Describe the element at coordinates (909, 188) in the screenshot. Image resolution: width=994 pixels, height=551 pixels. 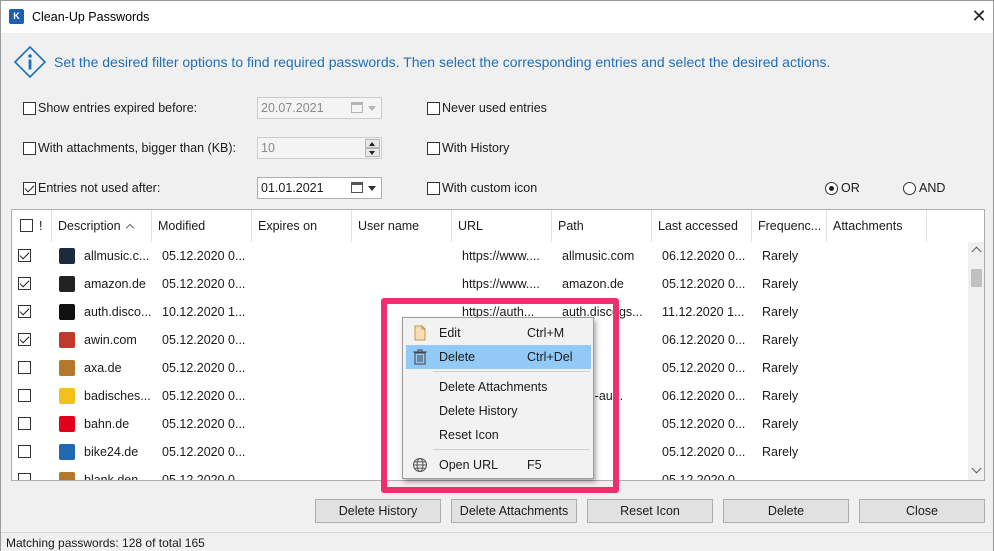
I see `and-radio` at that location.